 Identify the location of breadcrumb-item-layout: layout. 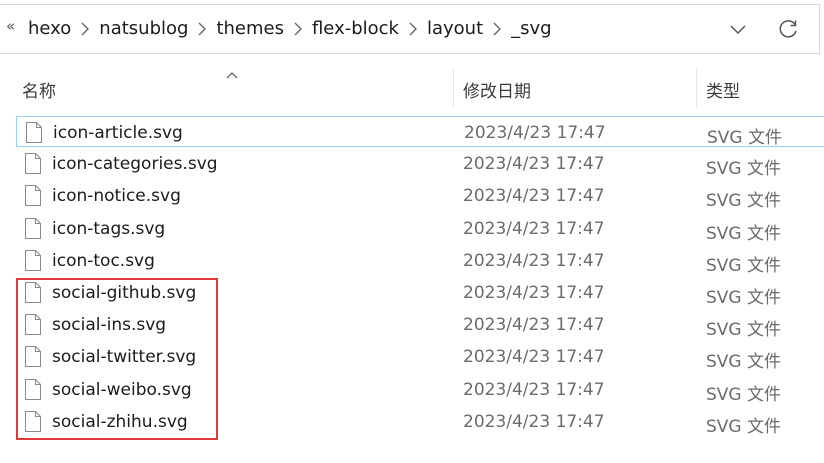
(455, 28).